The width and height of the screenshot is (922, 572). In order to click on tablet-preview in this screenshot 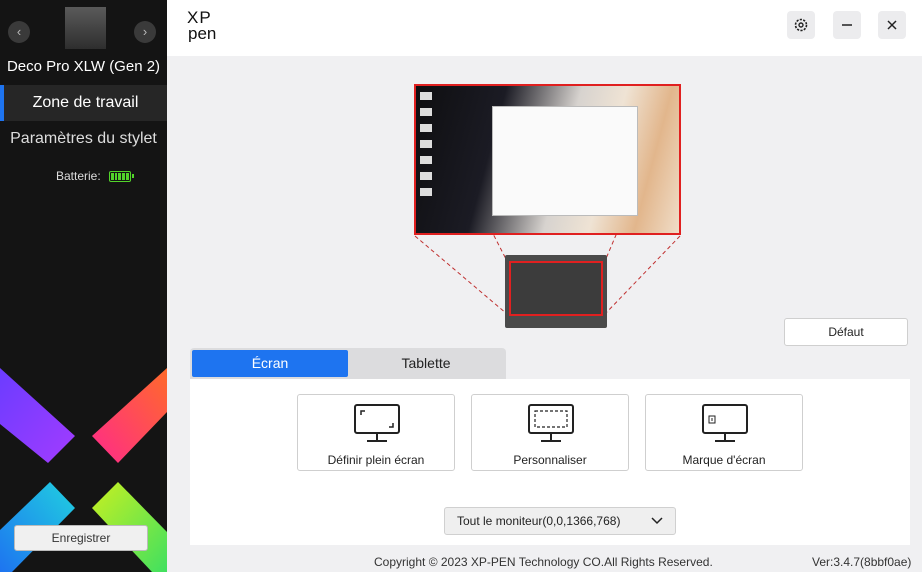, I will do `click(556, 291)`.